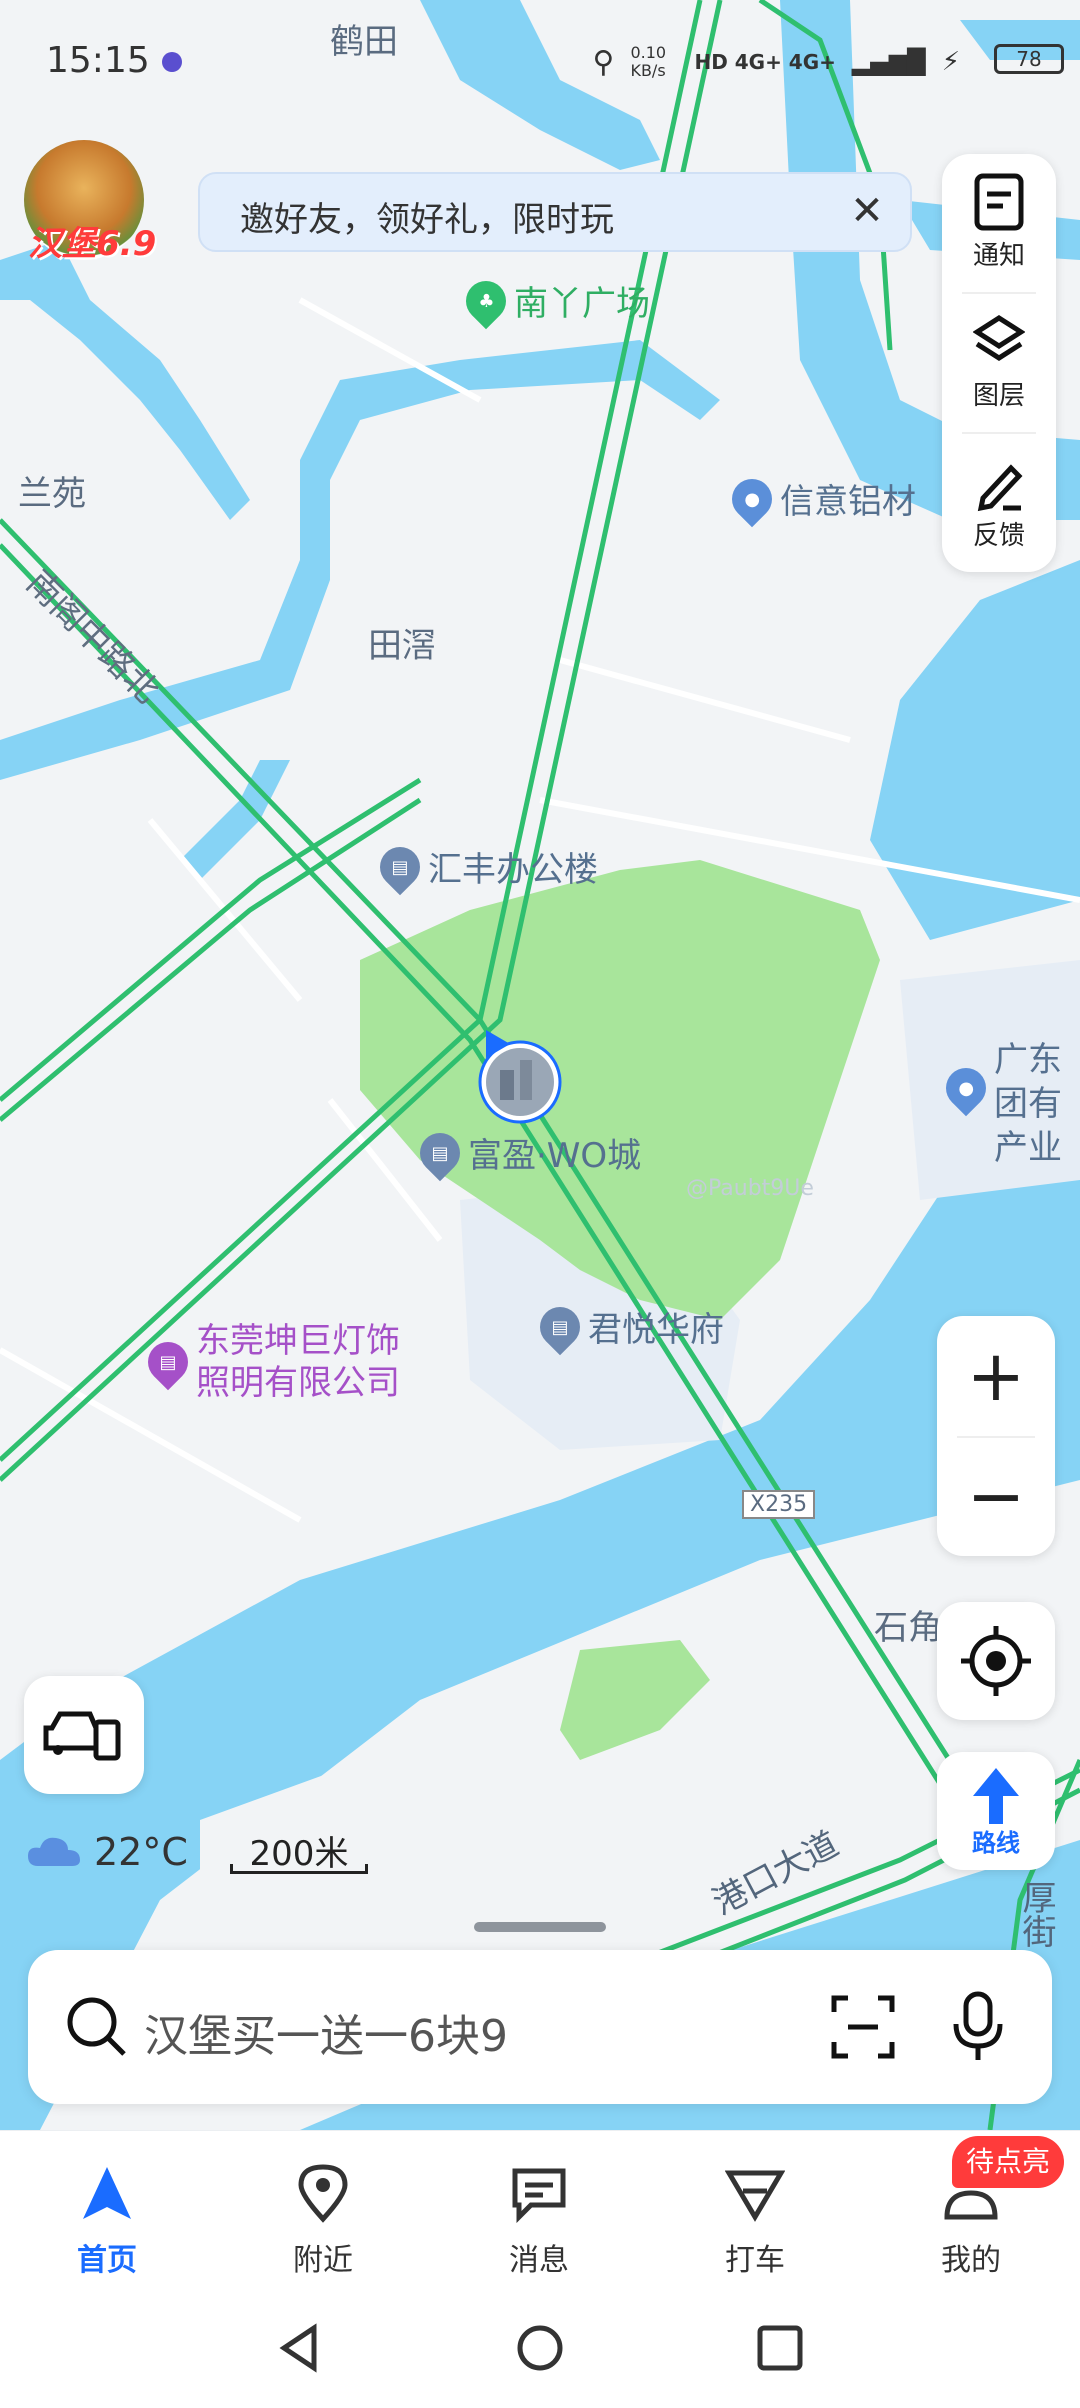  What do you see at coordinates (427, 220) in the screenshot?
I see `banner-text: 邀好友，领好礼，限时玩` at bounding box center [427, 220].